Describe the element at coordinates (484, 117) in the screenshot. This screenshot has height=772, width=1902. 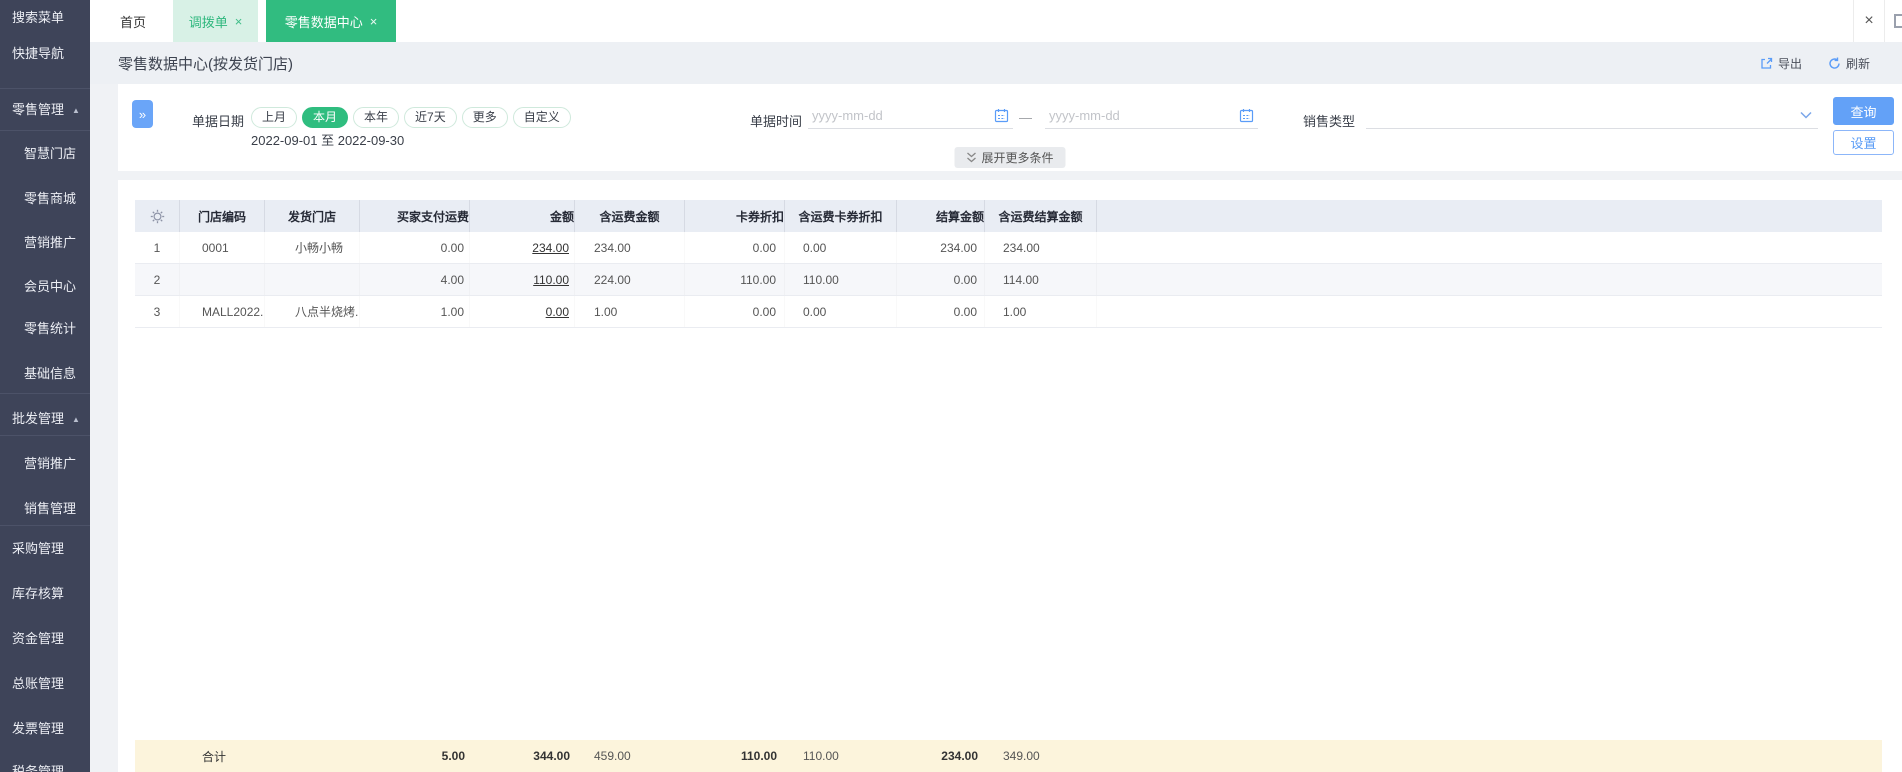
I see `date-option-more: 更多` at that location.